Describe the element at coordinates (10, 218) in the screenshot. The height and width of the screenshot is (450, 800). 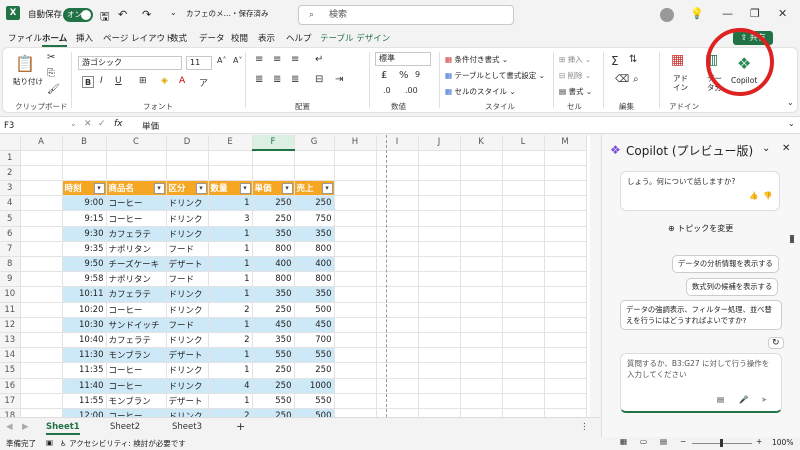
I see `row-header: 5` at that location.